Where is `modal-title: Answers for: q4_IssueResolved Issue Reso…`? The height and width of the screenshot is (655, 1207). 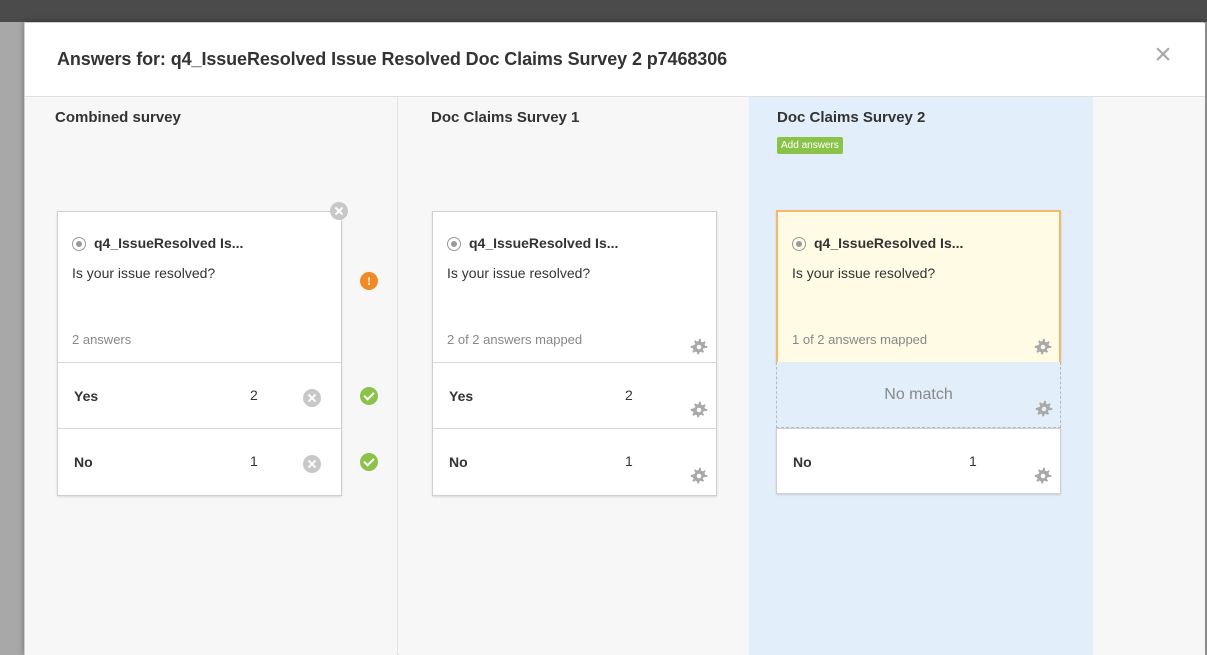
modal-title: Answers for: q4_IssueResolved Issue Reso… is located at coordinates (392, 59).